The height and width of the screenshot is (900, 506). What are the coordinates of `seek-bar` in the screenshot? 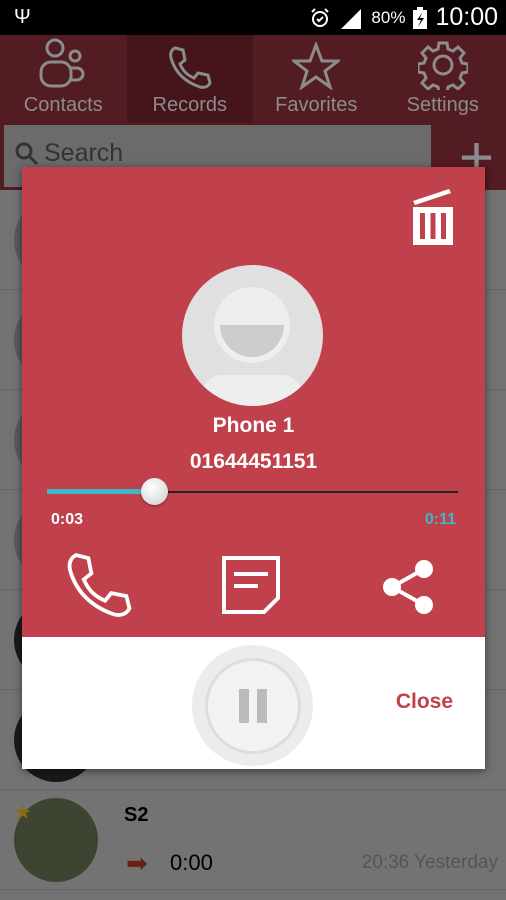 It's located at (252, 491).